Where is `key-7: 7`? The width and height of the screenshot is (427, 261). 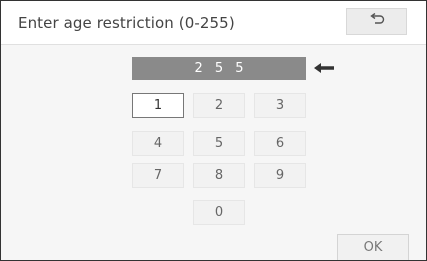
key-7: 7 is located at coordinates (158, 175).